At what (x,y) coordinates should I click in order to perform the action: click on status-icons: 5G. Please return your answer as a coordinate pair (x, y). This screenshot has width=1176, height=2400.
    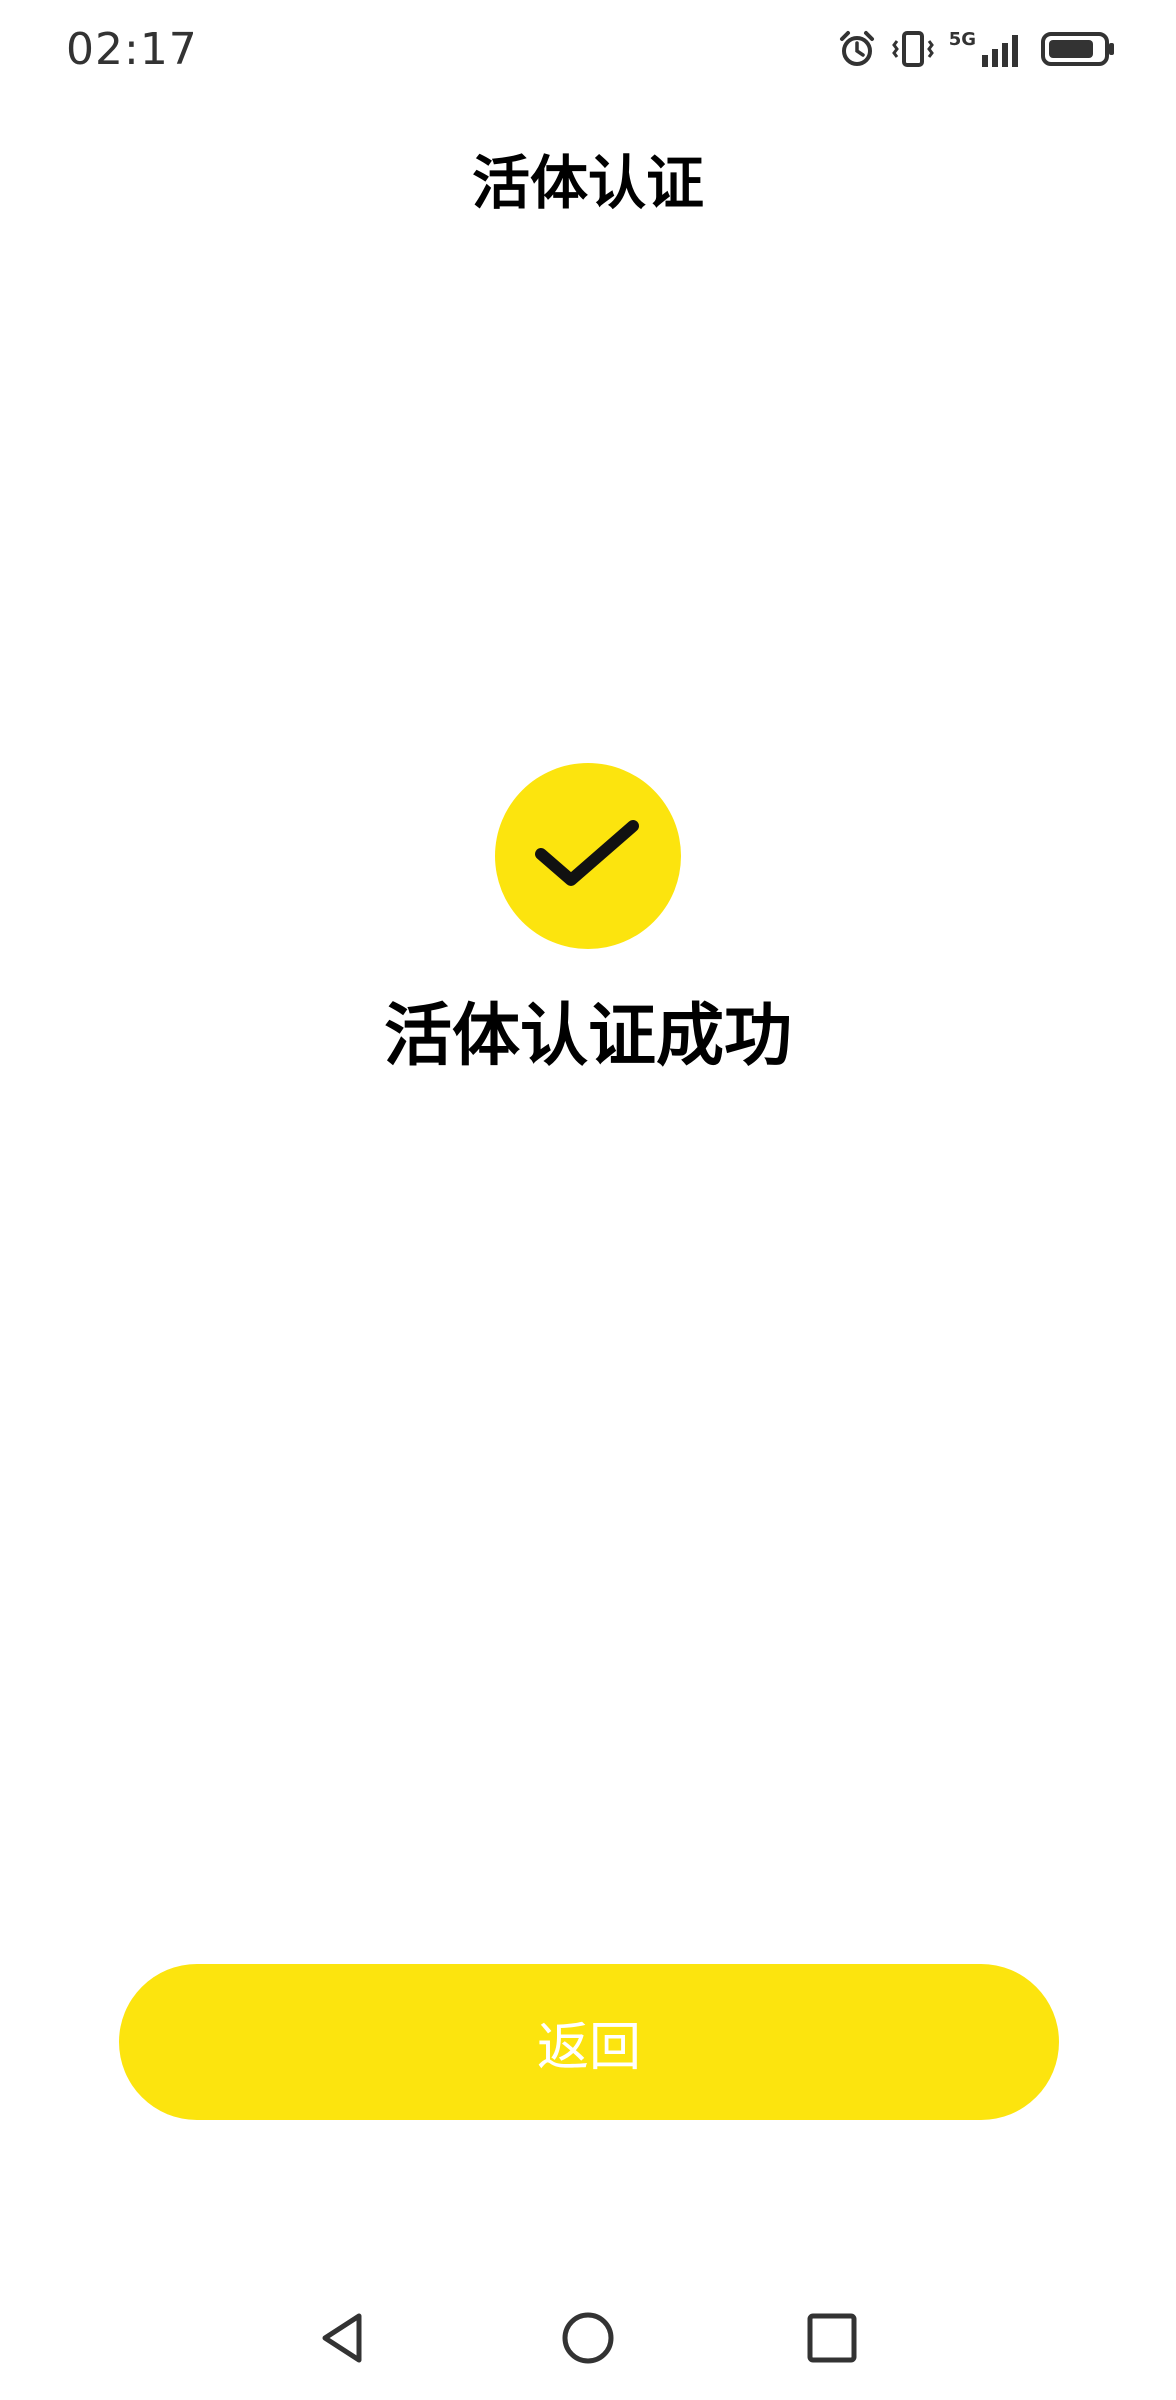
    Looking at the image, I should click on (976, 49).